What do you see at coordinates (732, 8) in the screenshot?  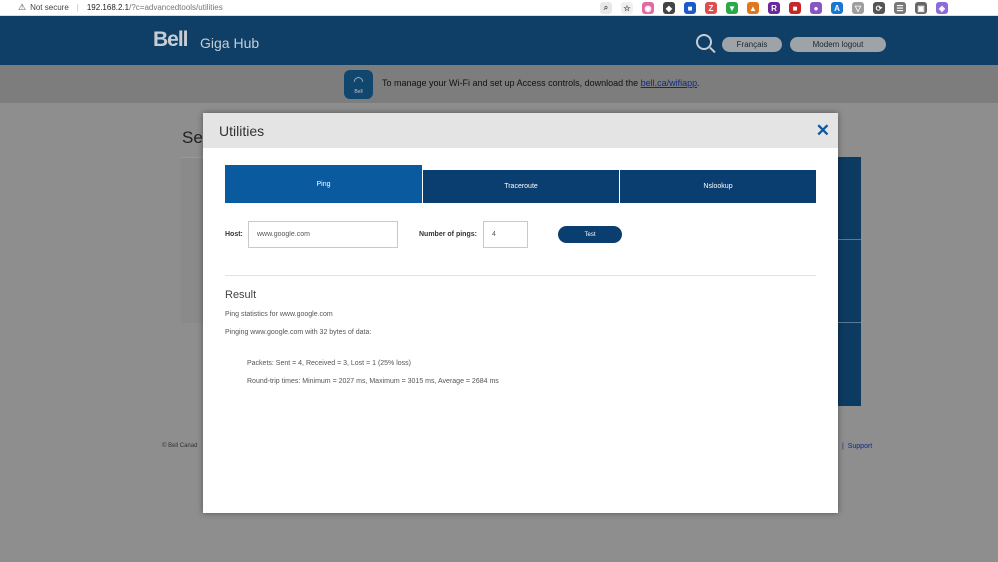 I see `extension-icon: ▼` at bounding box center [732, 8].